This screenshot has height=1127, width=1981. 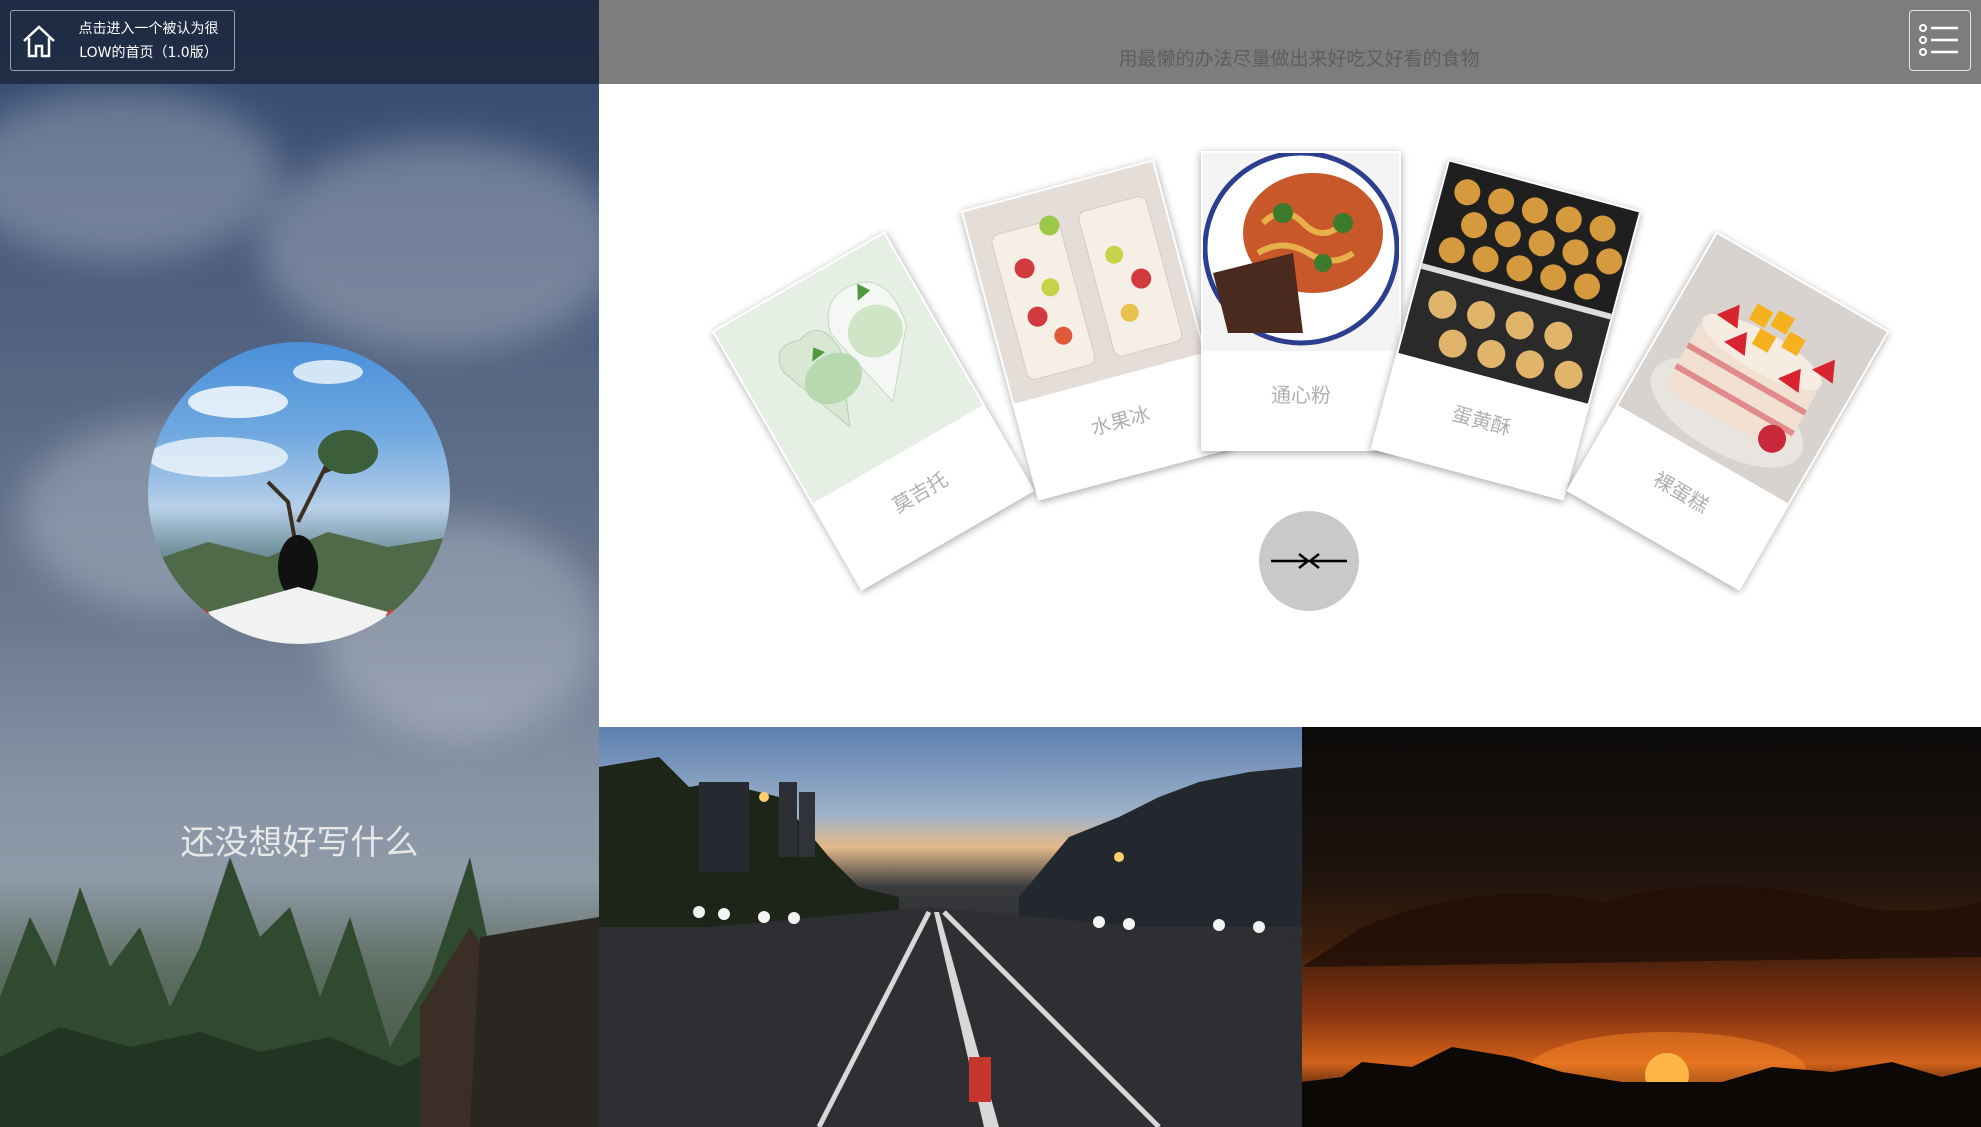 I want to click on sunset-photo, so click(x=1641, y=927).